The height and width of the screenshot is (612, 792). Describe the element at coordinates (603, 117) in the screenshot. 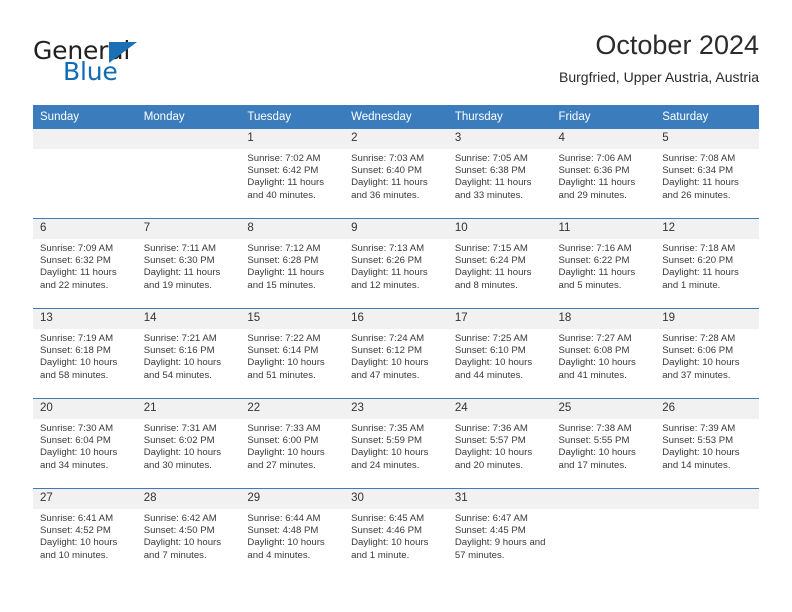

I see `weekday-header-friday: Friday` at that location.